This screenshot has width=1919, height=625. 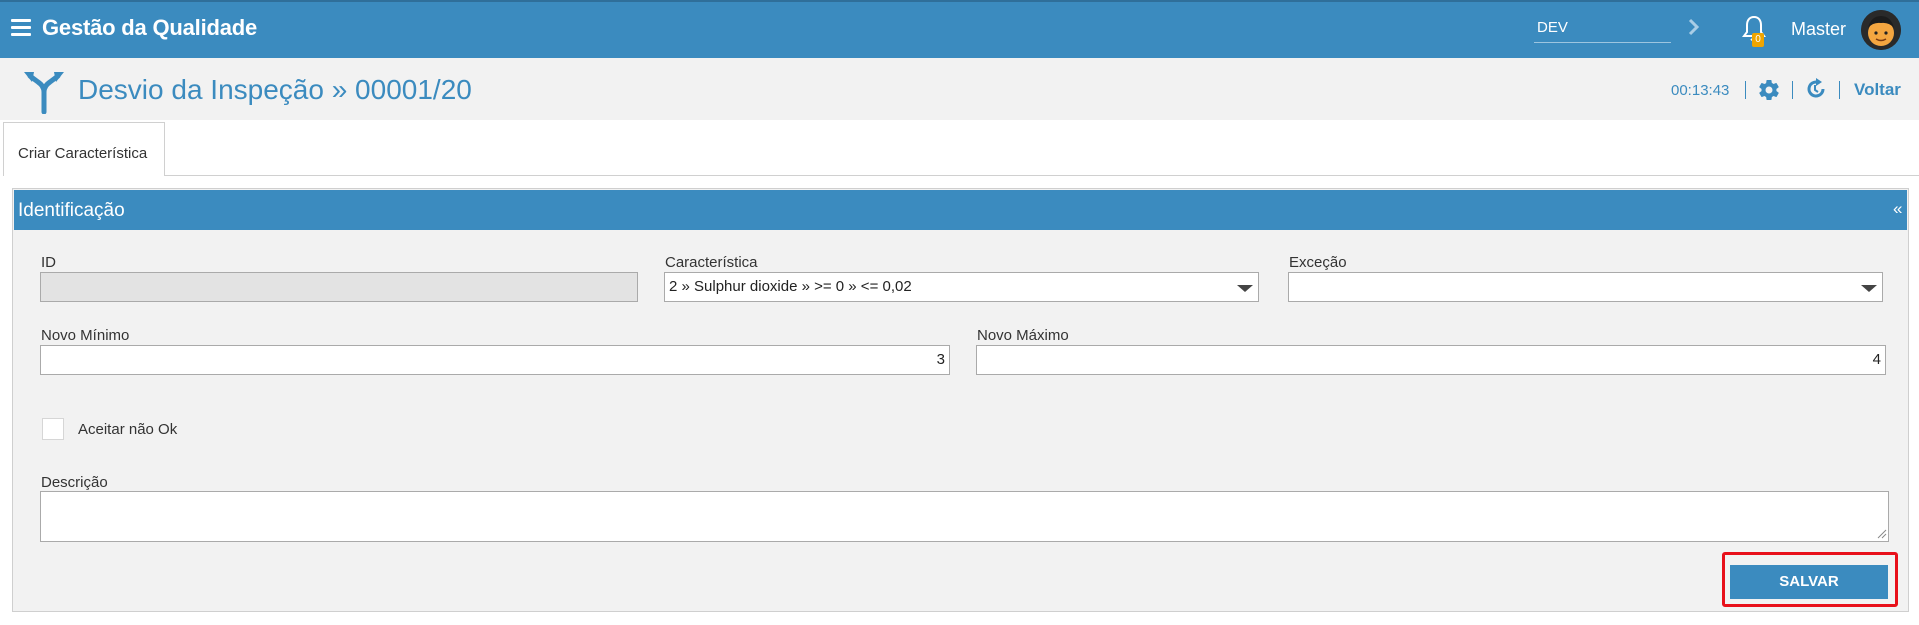 I want to click on back-link: Voltar, so click(x=1877, y=90).